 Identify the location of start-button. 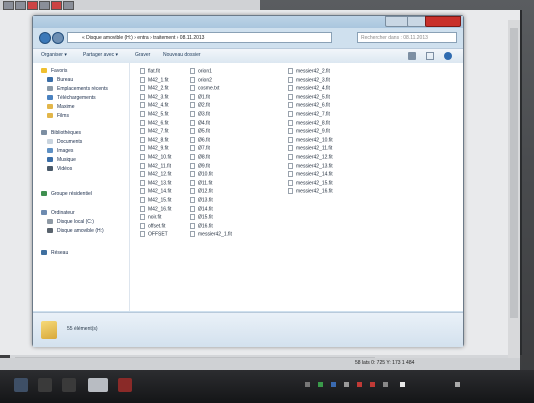
(21, 385).